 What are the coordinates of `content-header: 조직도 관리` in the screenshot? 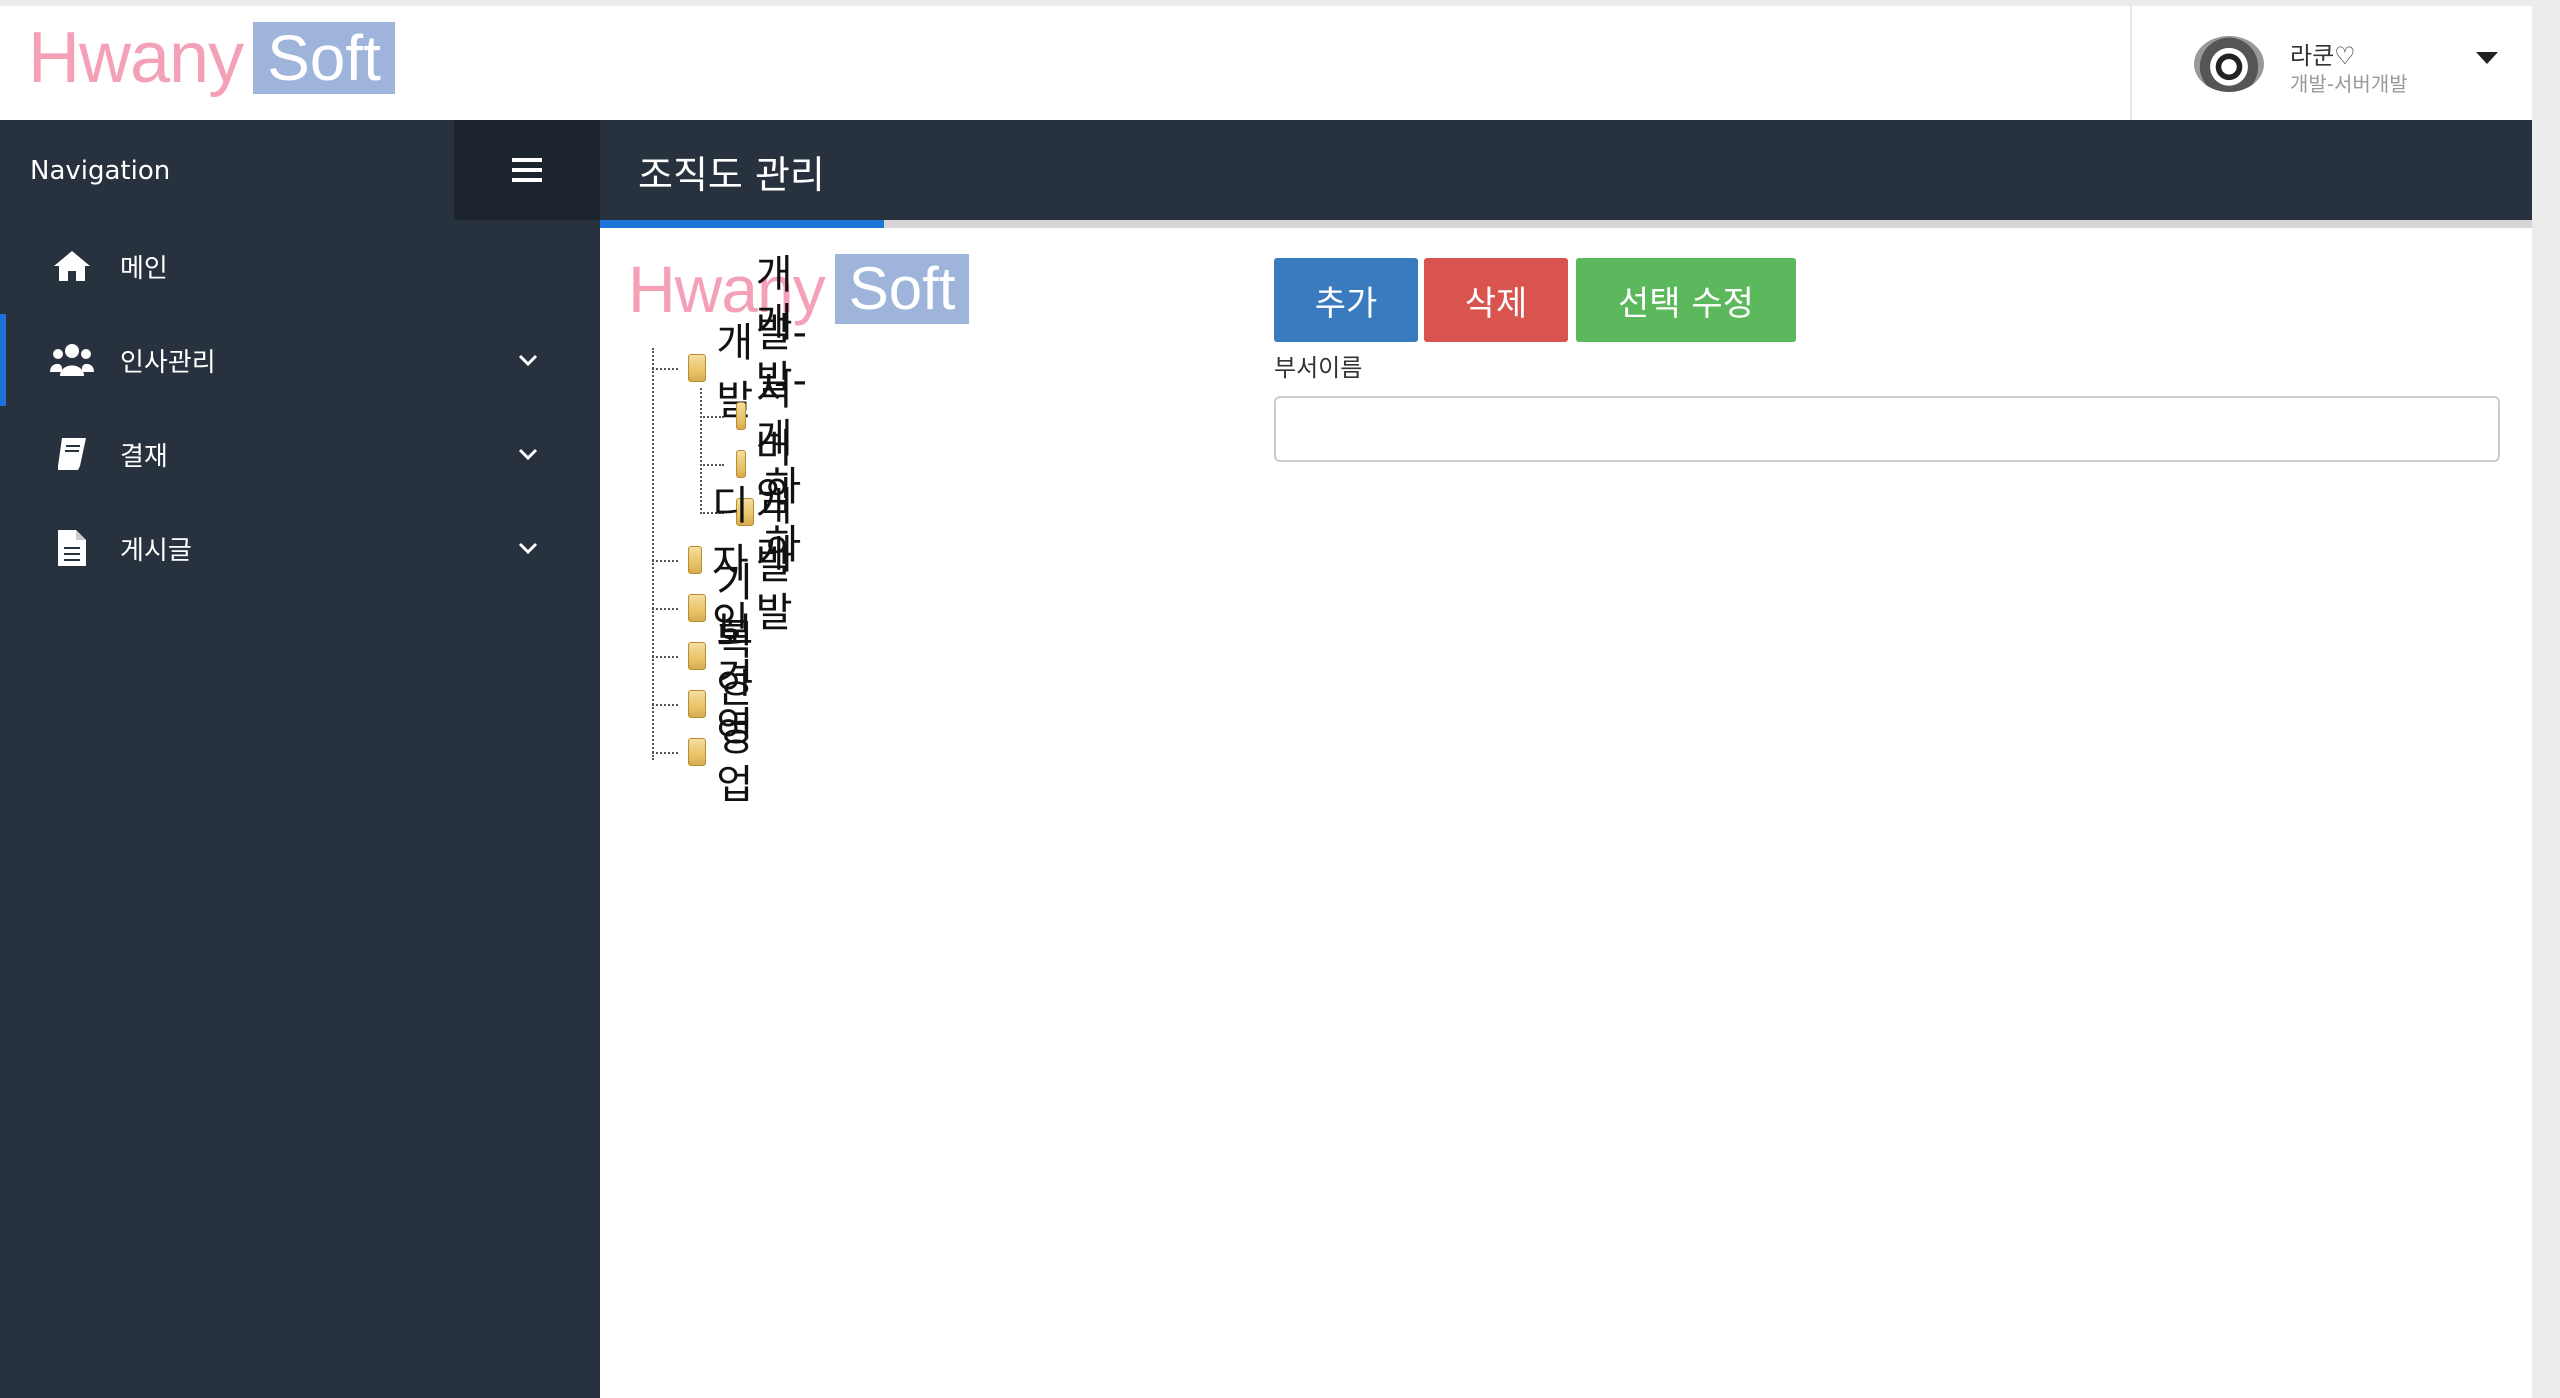 It's located at (1566, 174).